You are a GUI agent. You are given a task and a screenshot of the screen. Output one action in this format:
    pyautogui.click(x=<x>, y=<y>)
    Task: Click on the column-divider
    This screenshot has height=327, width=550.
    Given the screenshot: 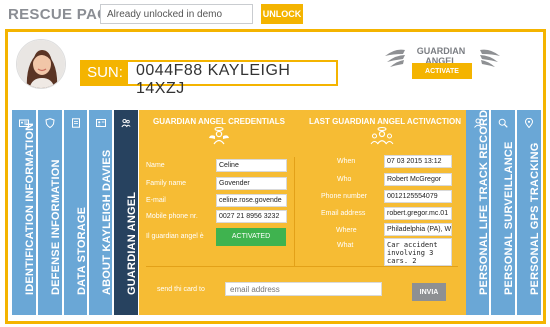 What is the action you would take?
    pyautogui.click(x=294, y=212)
    